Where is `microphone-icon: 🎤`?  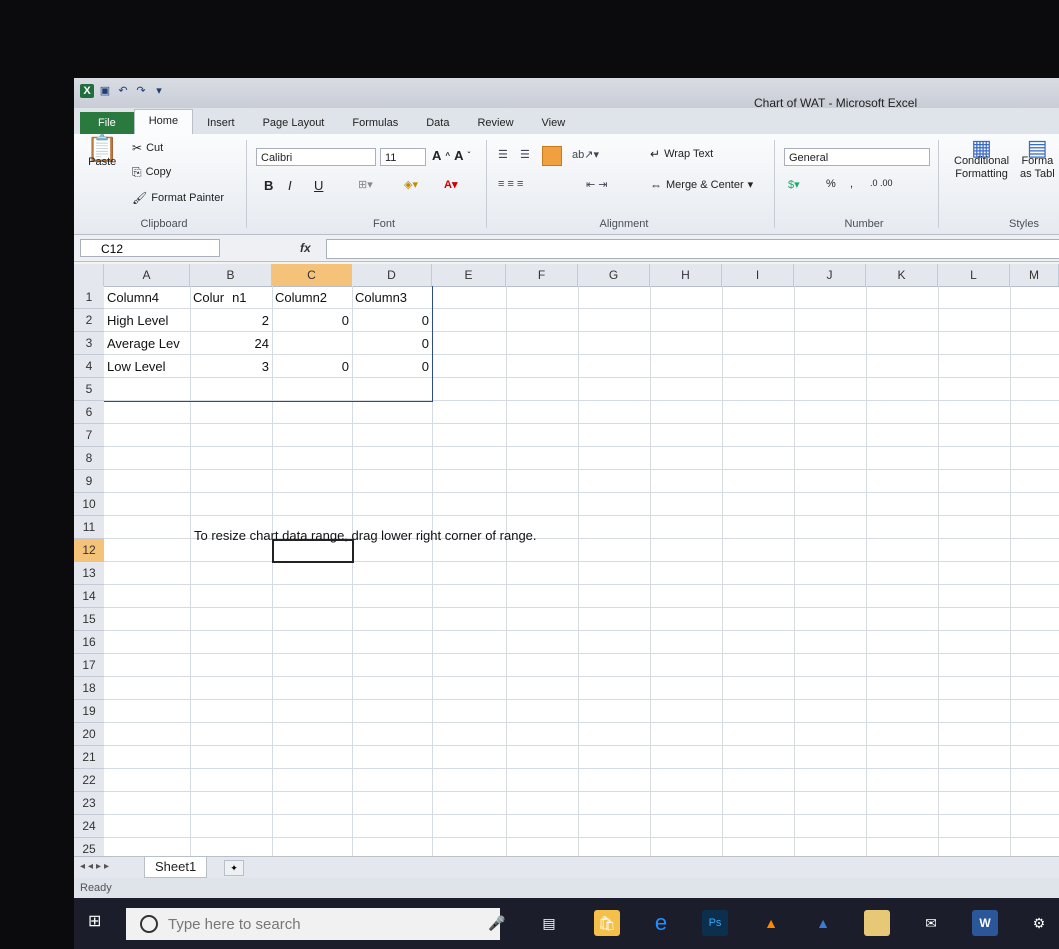
microphone-icon: 🎤 is located at coordinates (497, 923).